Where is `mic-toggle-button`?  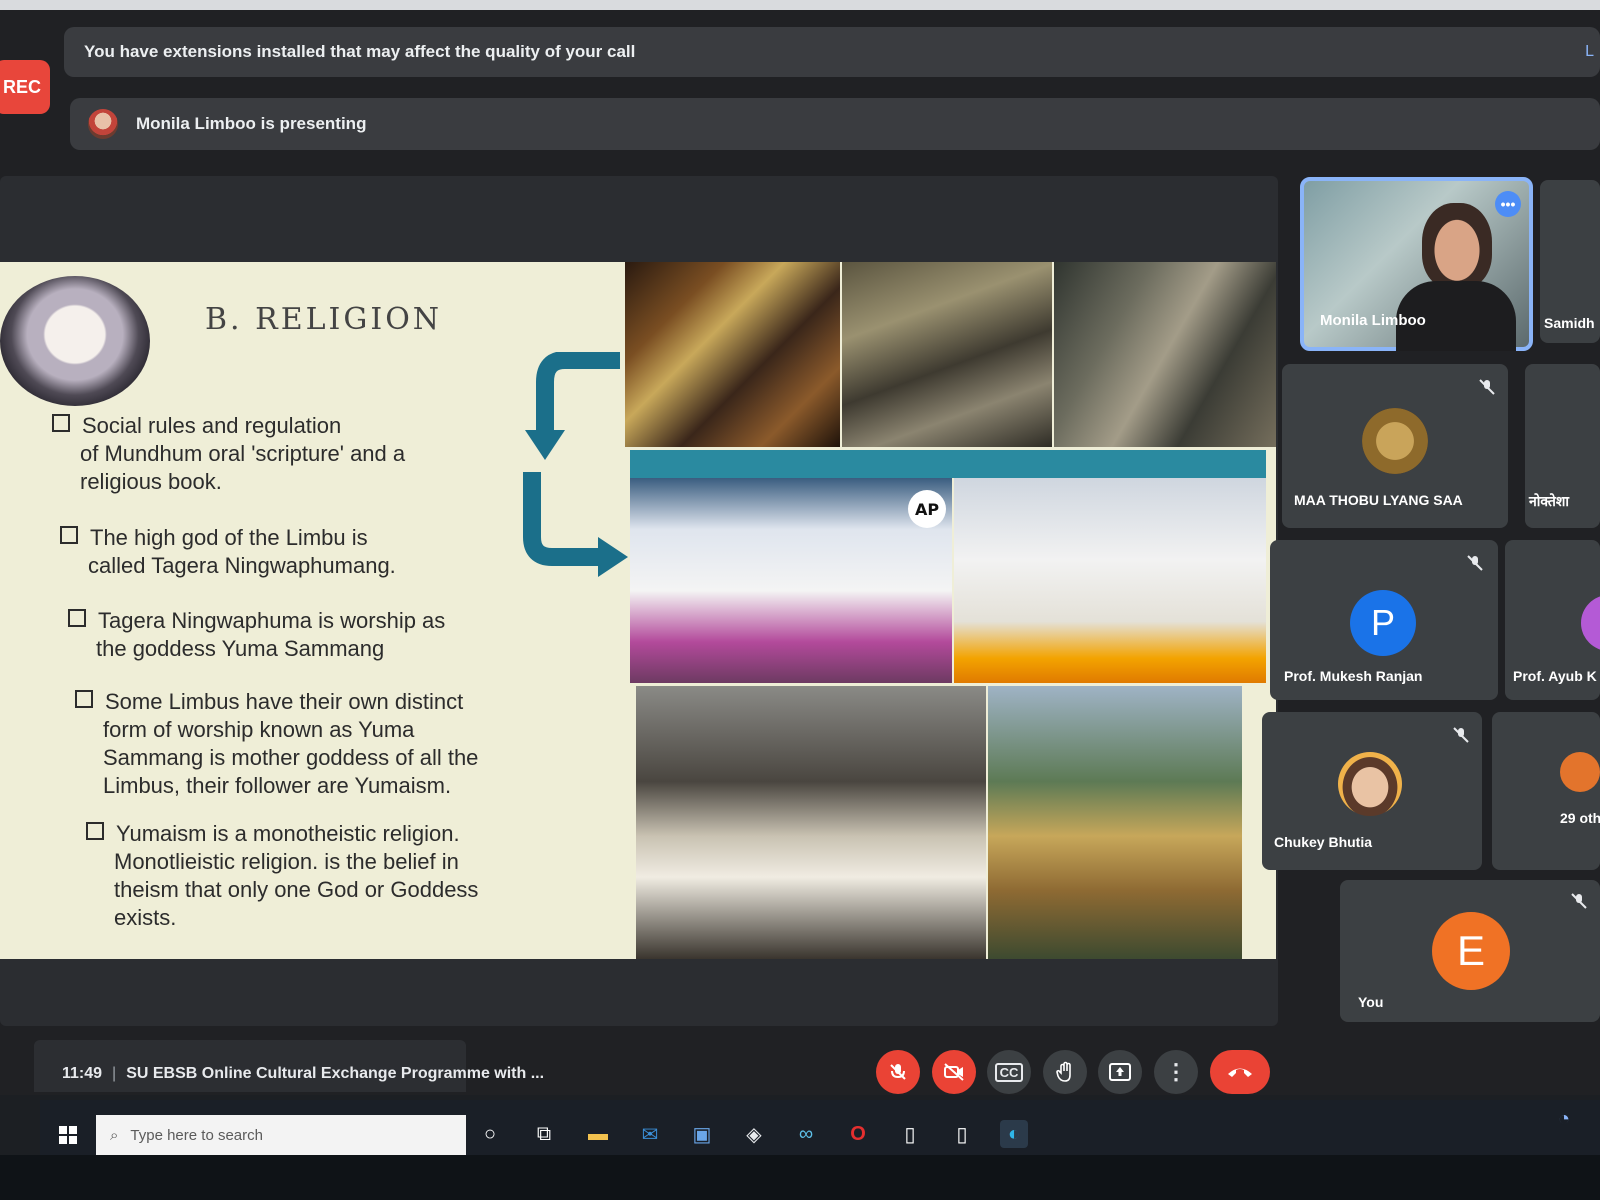
mic-toggle-button is located at coordinates (898, 1072).